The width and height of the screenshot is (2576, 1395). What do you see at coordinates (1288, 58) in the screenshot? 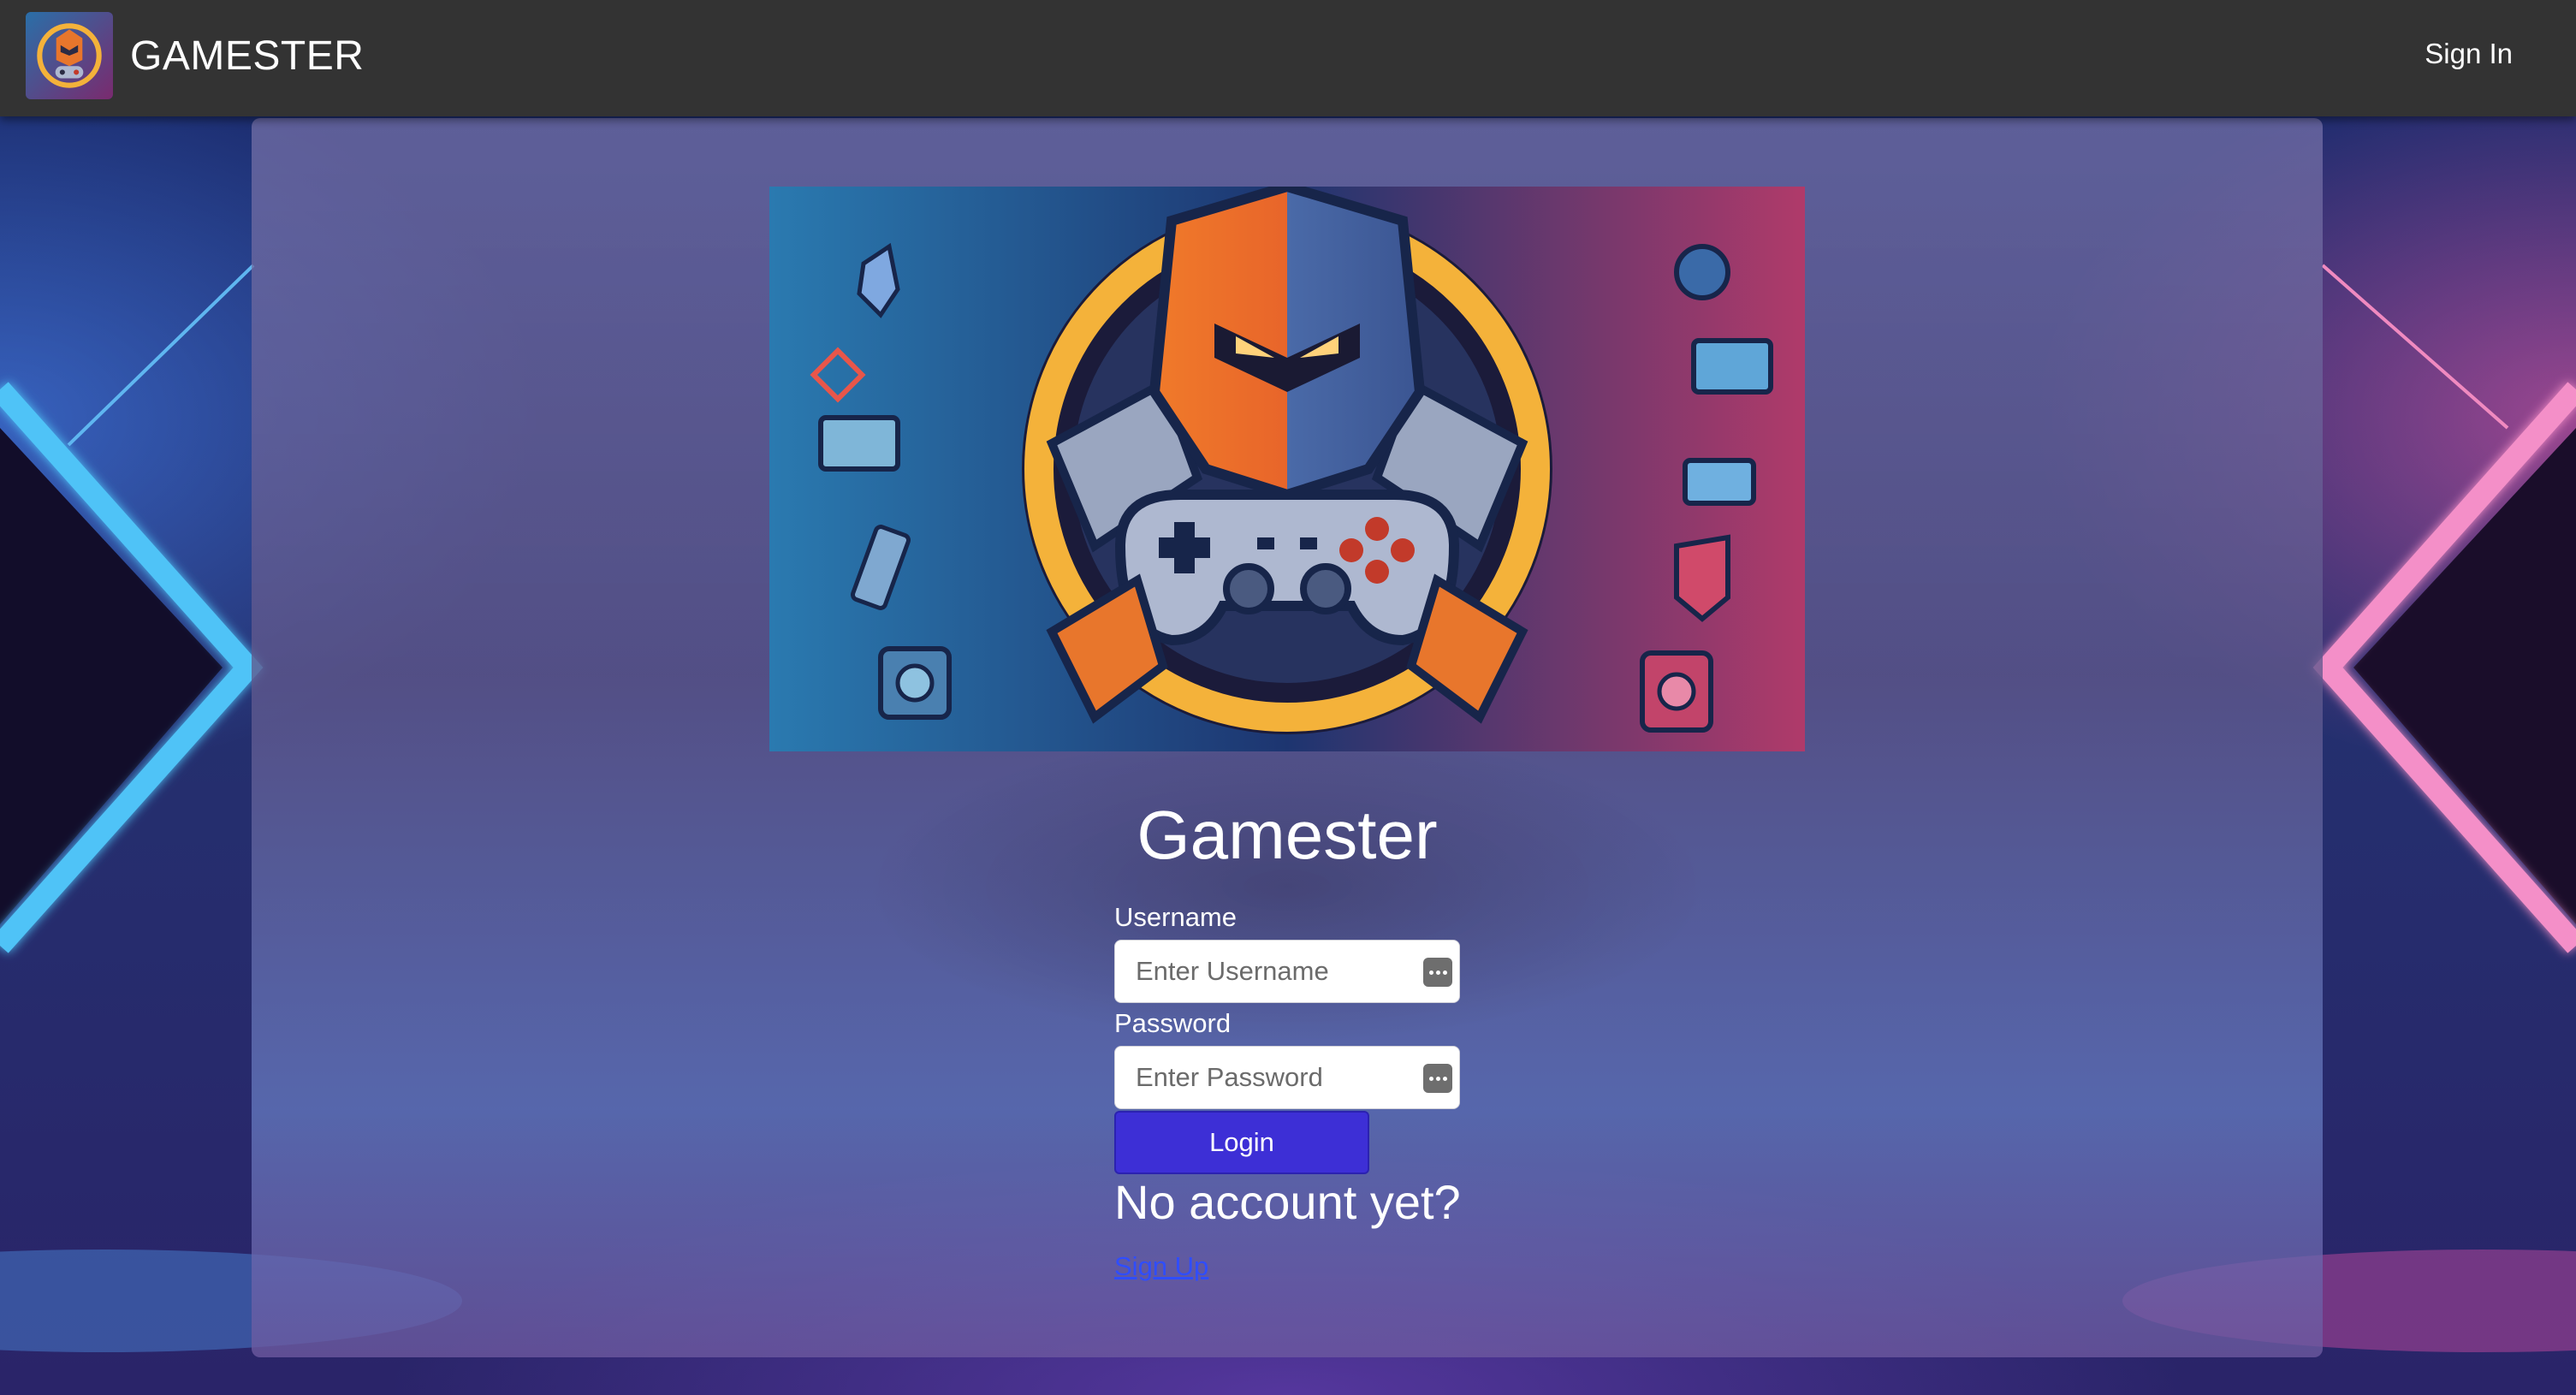
I see `top-navbar: GAMESTER Sign In` at bounding box center [1288, 58].